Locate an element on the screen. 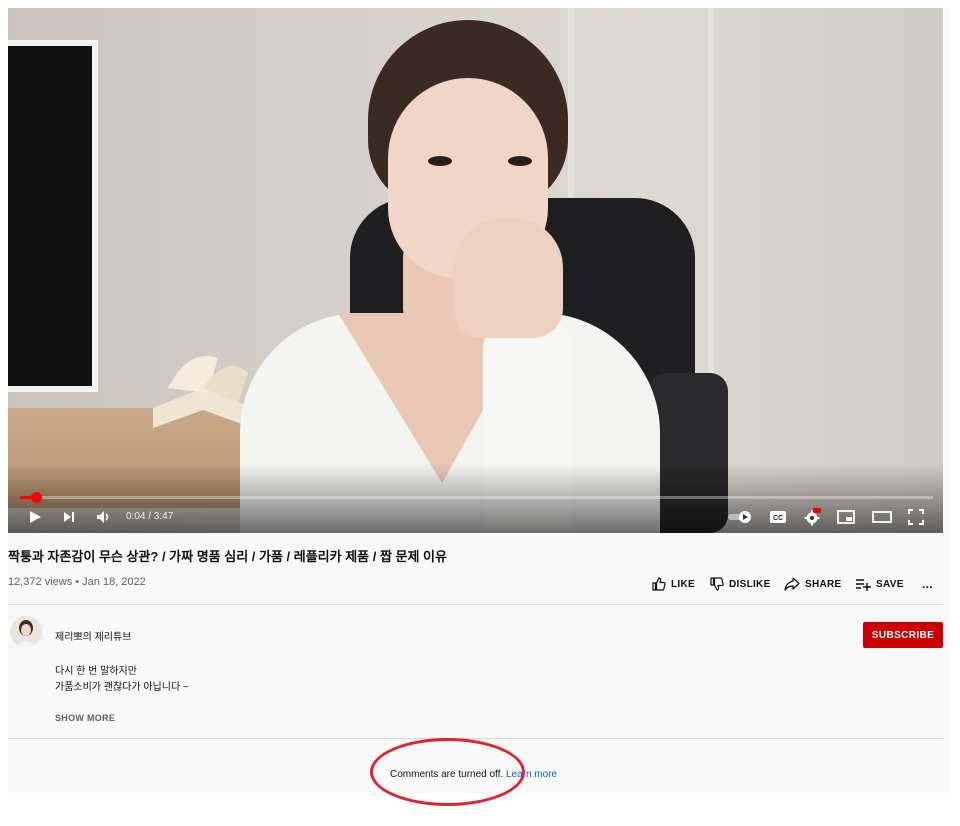  show-more-button: SHOW MORE is located at coordinates (85, 718).